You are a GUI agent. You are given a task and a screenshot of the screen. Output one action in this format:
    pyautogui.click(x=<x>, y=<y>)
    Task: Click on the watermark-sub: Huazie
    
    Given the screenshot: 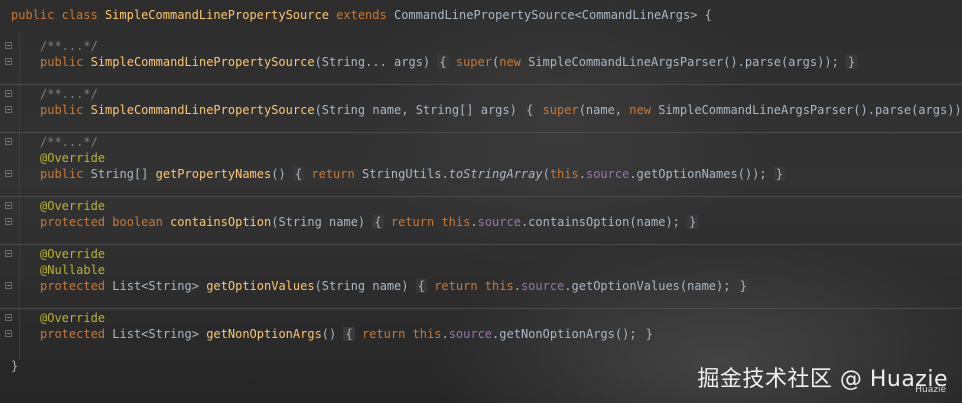 What is the action you would take?
    pyautogui.click(x=930, y=390)
    